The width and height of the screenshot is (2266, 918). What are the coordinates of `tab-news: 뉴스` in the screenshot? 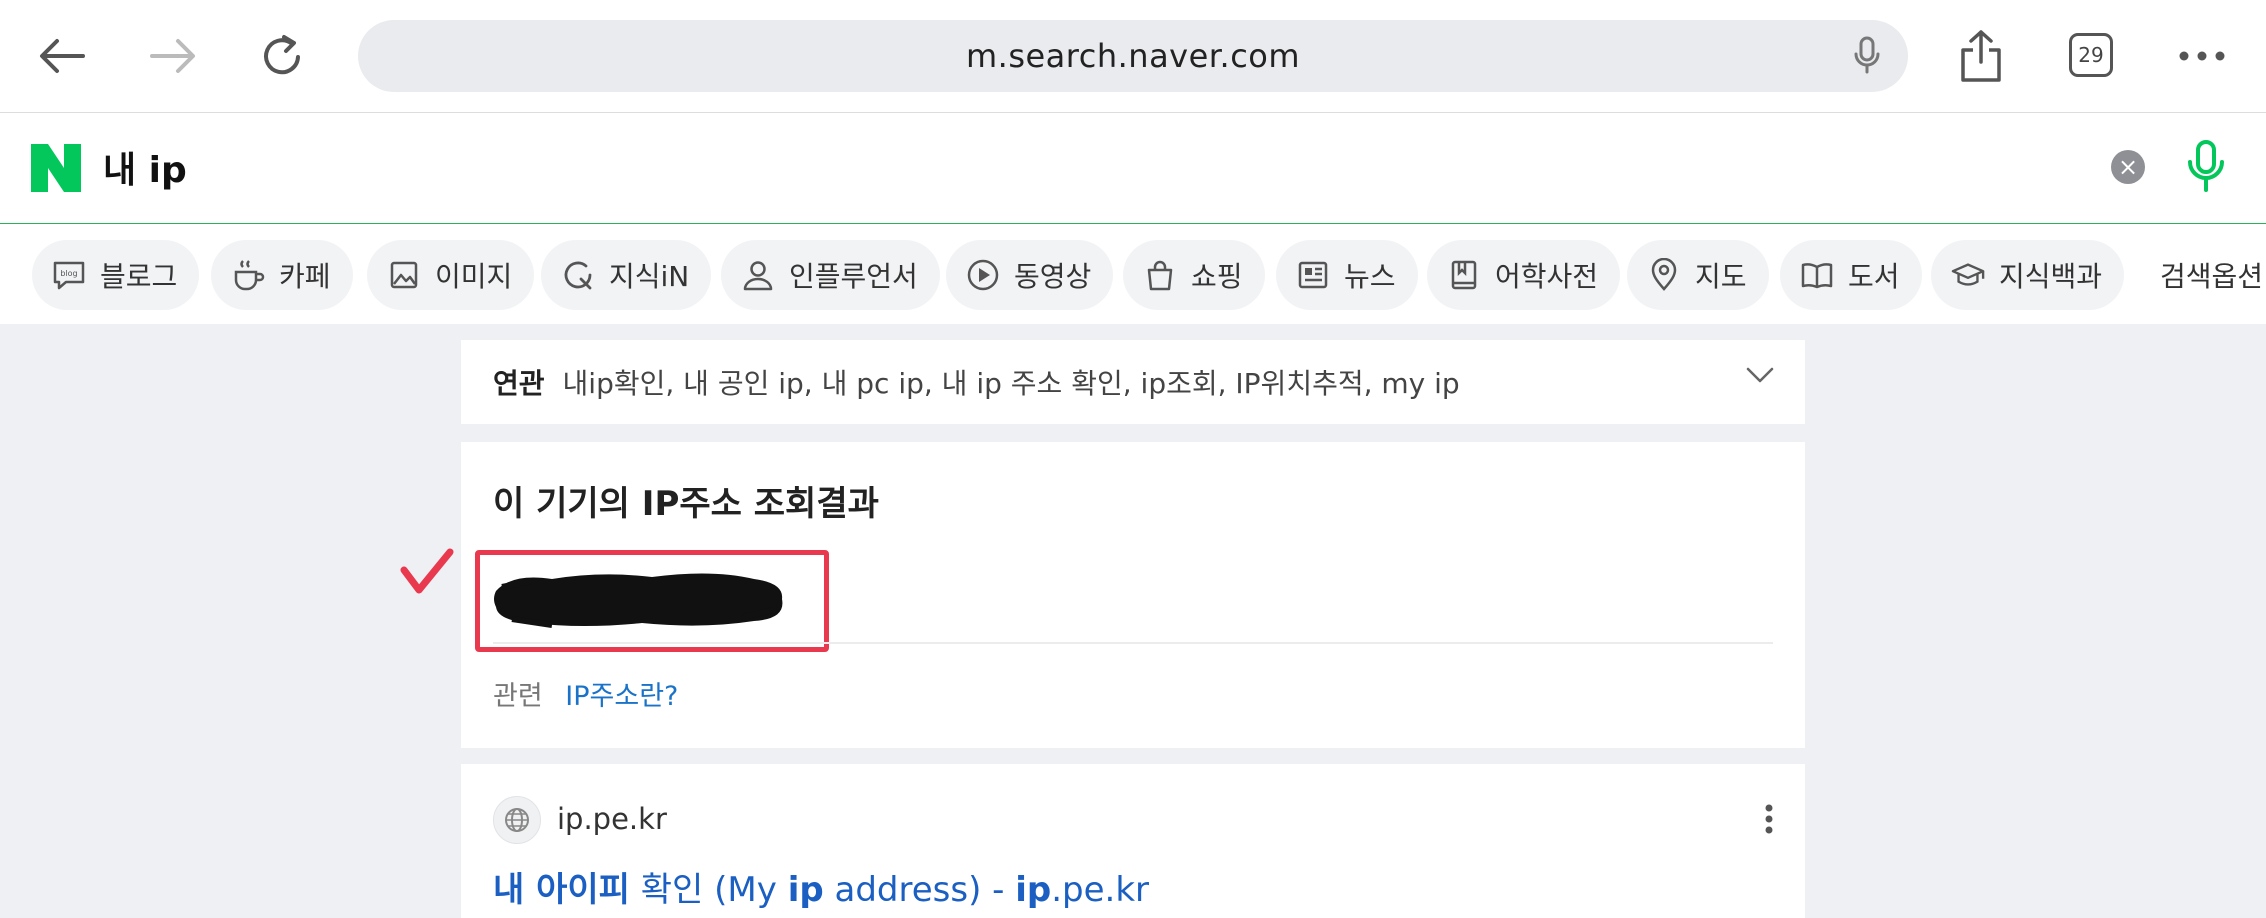 It's located at (1347, 275).